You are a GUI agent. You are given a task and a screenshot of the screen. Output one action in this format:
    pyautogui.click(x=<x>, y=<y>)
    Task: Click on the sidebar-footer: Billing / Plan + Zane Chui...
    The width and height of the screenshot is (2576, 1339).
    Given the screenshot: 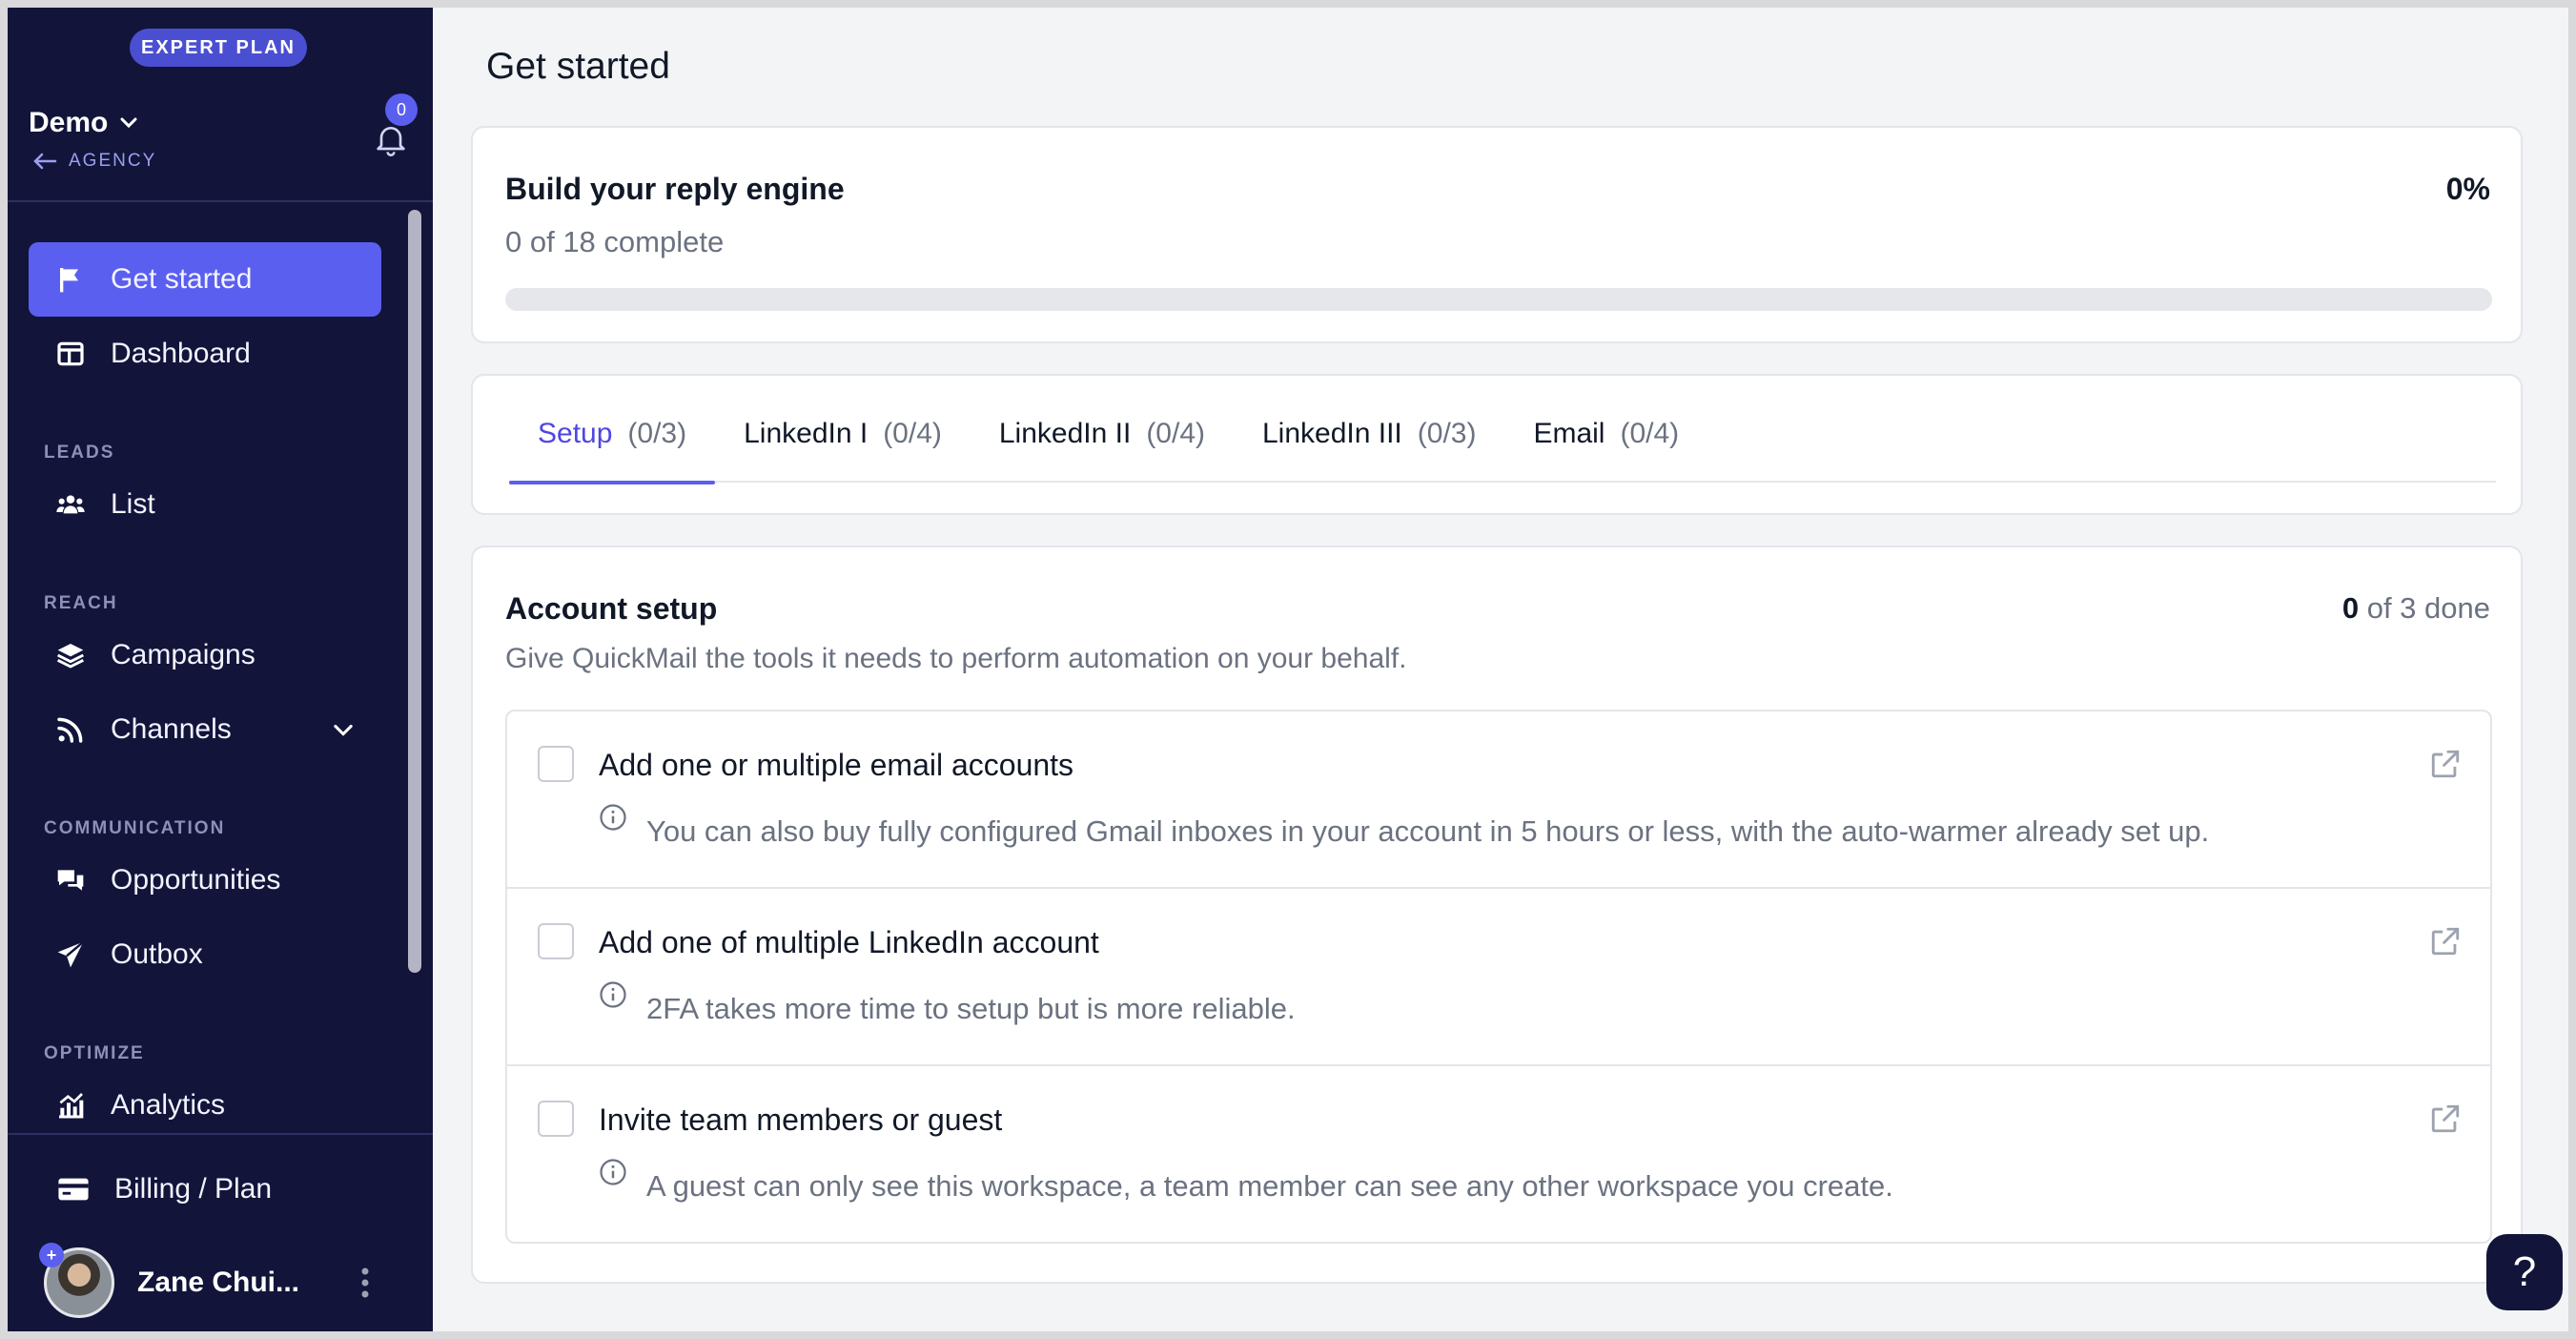 What is the action you would take?
    pyautogui.click(x=221, y=1232)
    